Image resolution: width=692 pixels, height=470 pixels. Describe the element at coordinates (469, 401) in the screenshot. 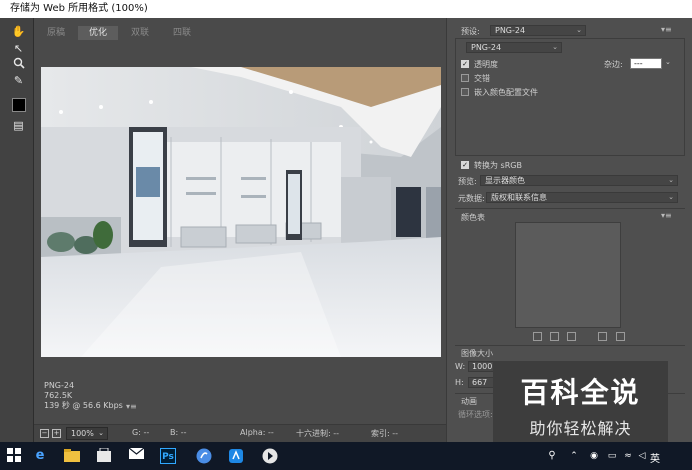

I see `animation-label: 动画` at that location.